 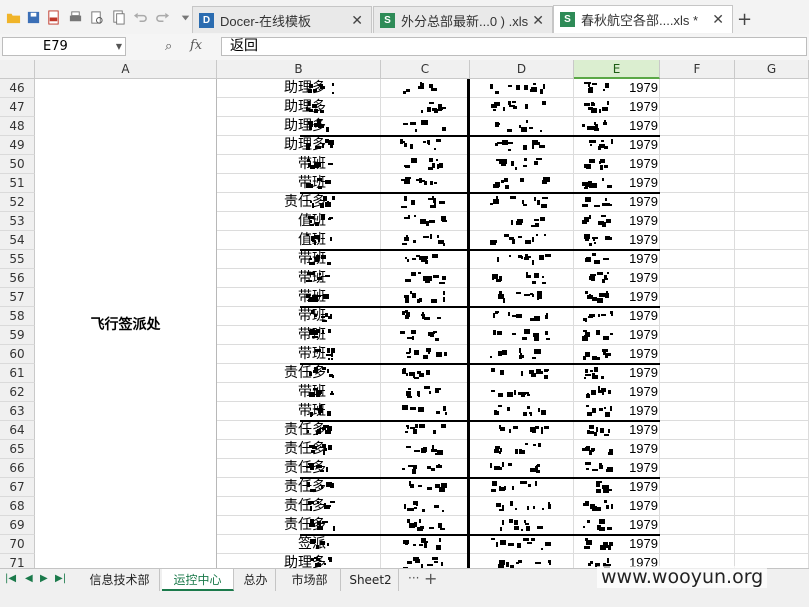 I want to click on row-header: 71, so click(x=17, y=561).